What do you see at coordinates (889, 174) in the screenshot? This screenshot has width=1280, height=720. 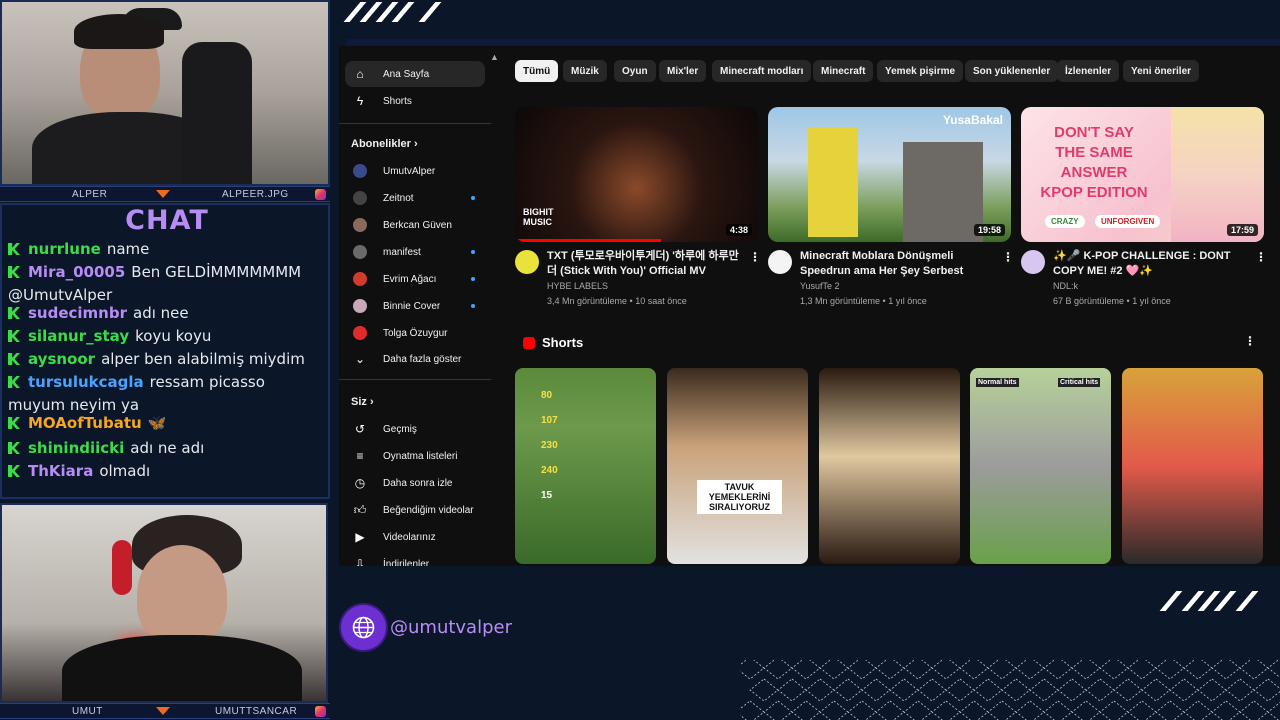 I see `video-thumbnail: YusaBakal 19:58` at bounding box center [889, 174].